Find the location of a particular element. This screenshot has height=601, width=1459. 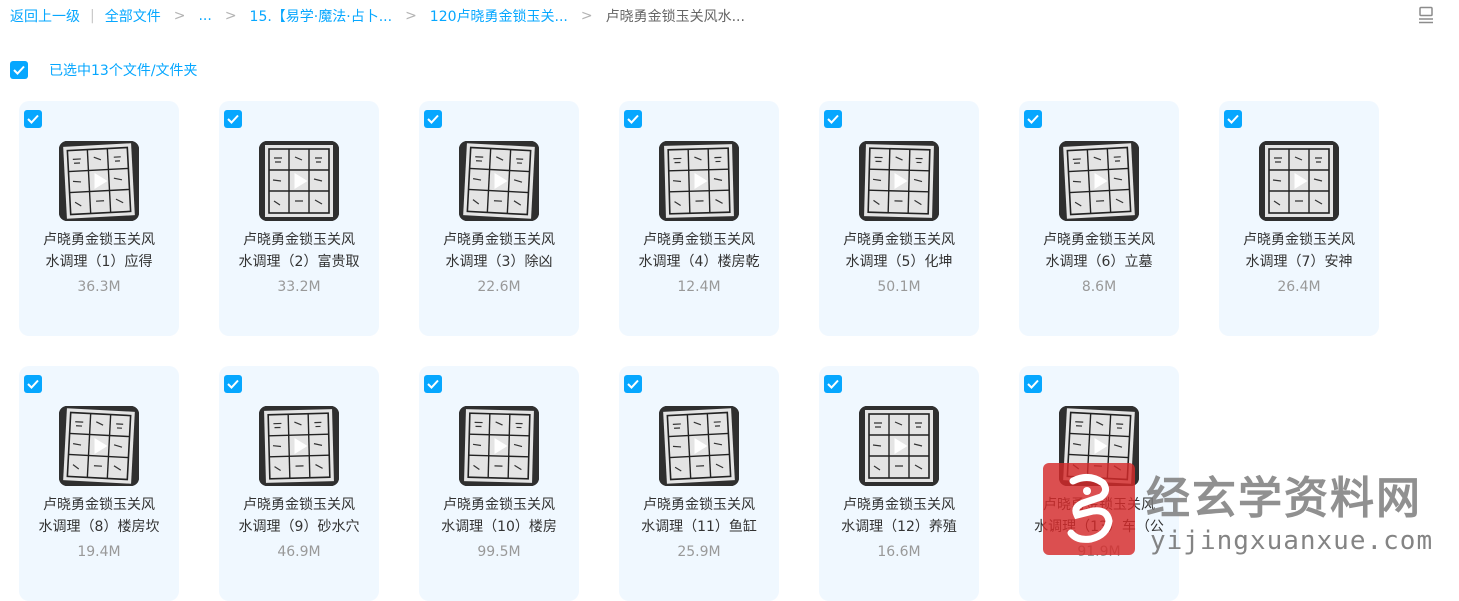

file-name-line2: 水调理（6）立墓 is located at coordinates (1099, 262).